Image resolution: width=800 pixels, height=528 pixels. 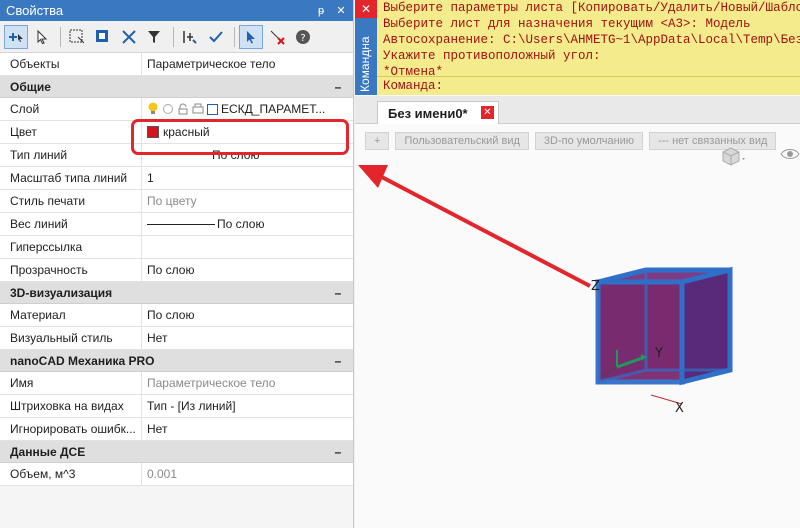 What do you see at coordinates (216, 37) in the screenshot?
I see `check-select-icon` at bounding box center [216, 37].